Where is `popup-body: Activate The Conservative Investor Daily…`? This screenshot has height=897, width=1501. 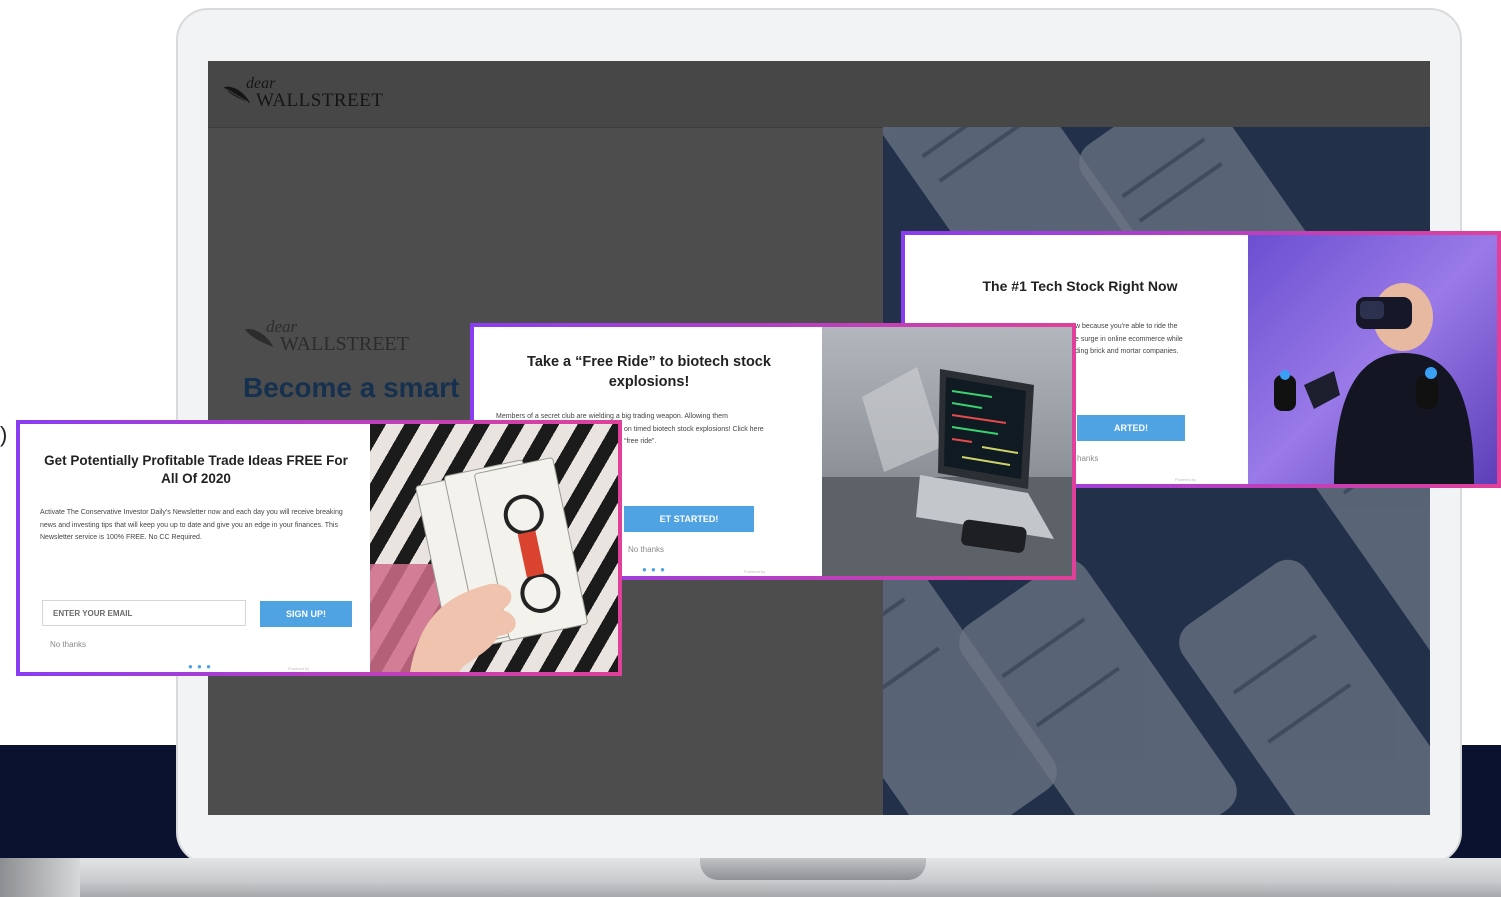 popup-body: Activate The Conservative Investor Daily… is located at coordinates (191, 525).